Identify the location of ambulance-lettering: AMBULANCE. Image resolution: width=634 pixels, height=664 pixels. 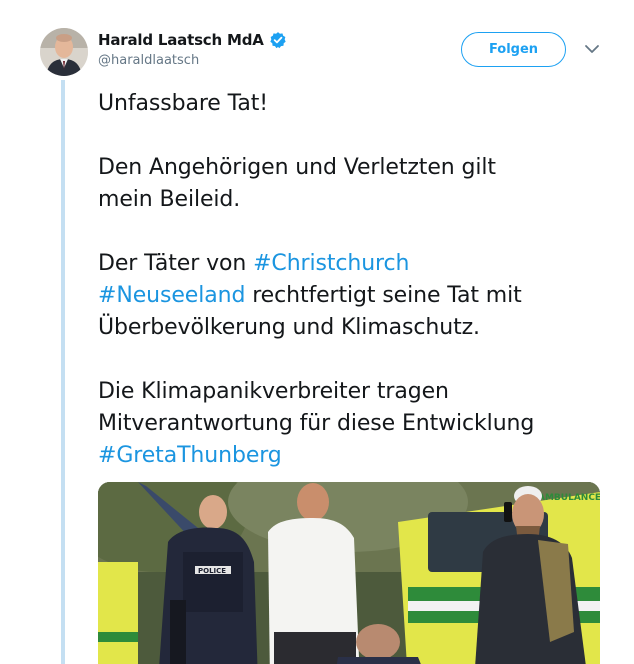
(569, 498).